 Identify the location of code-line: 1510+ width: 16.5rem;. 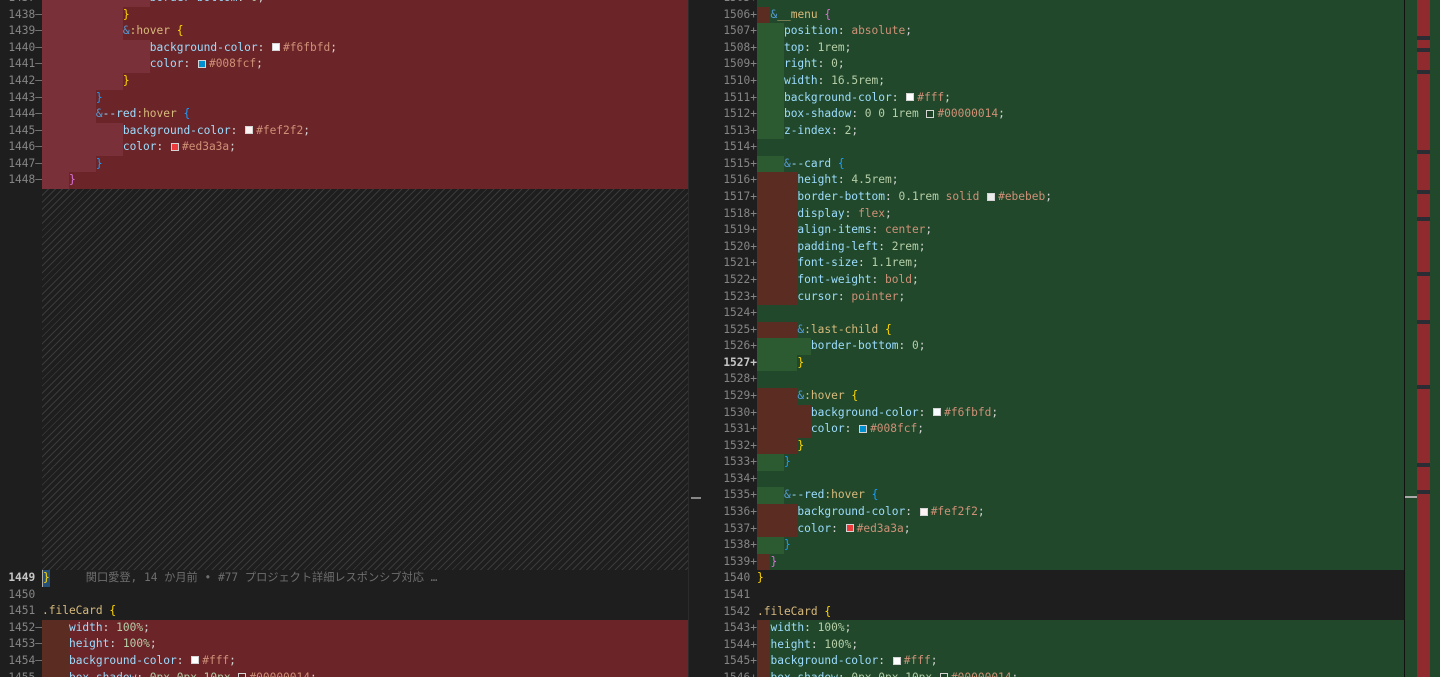
(1053, 81).